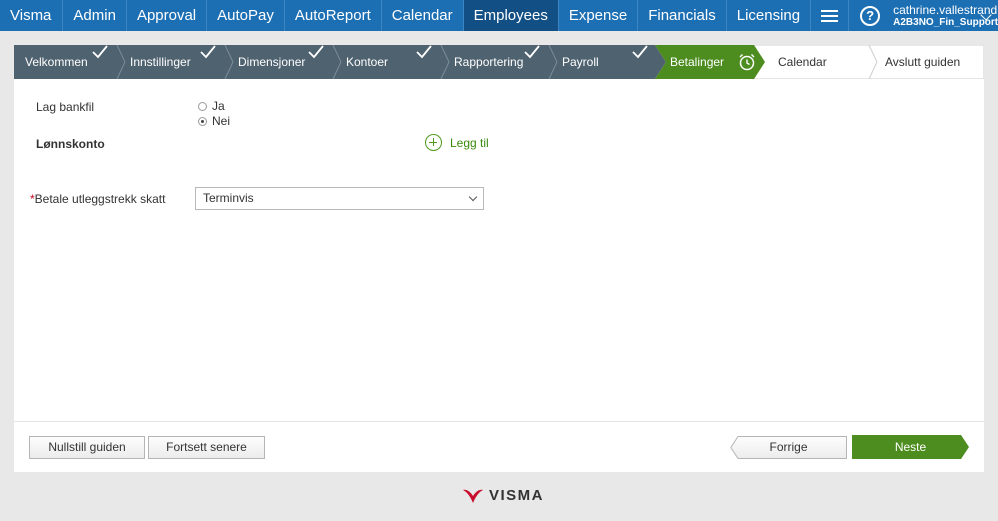 This screenshot has width=998, height=521. I want to click on tax-payment-value: Terminvis, so click(228, 198).